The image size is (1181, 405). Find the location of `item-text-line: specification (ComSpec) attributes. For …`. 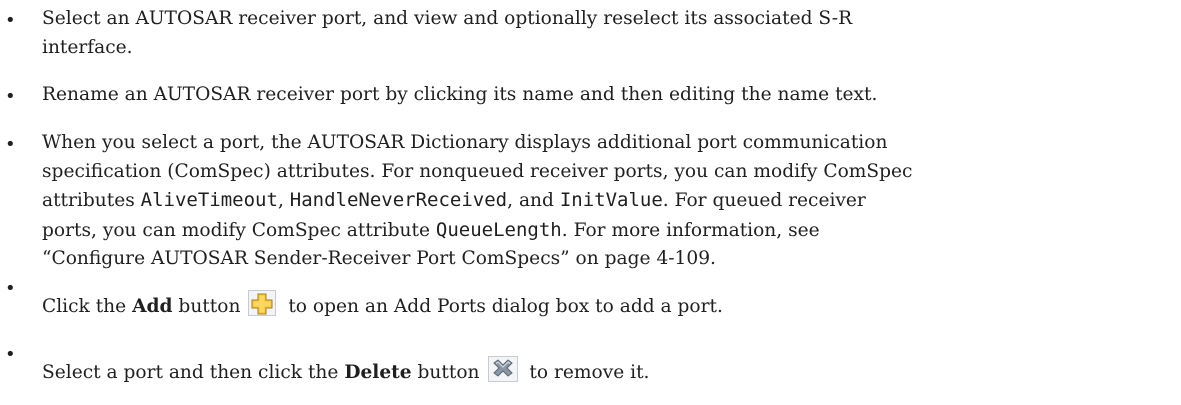

item-text-line: specification (ComSpec) attributes. For … is located at coordinates (477, 171).